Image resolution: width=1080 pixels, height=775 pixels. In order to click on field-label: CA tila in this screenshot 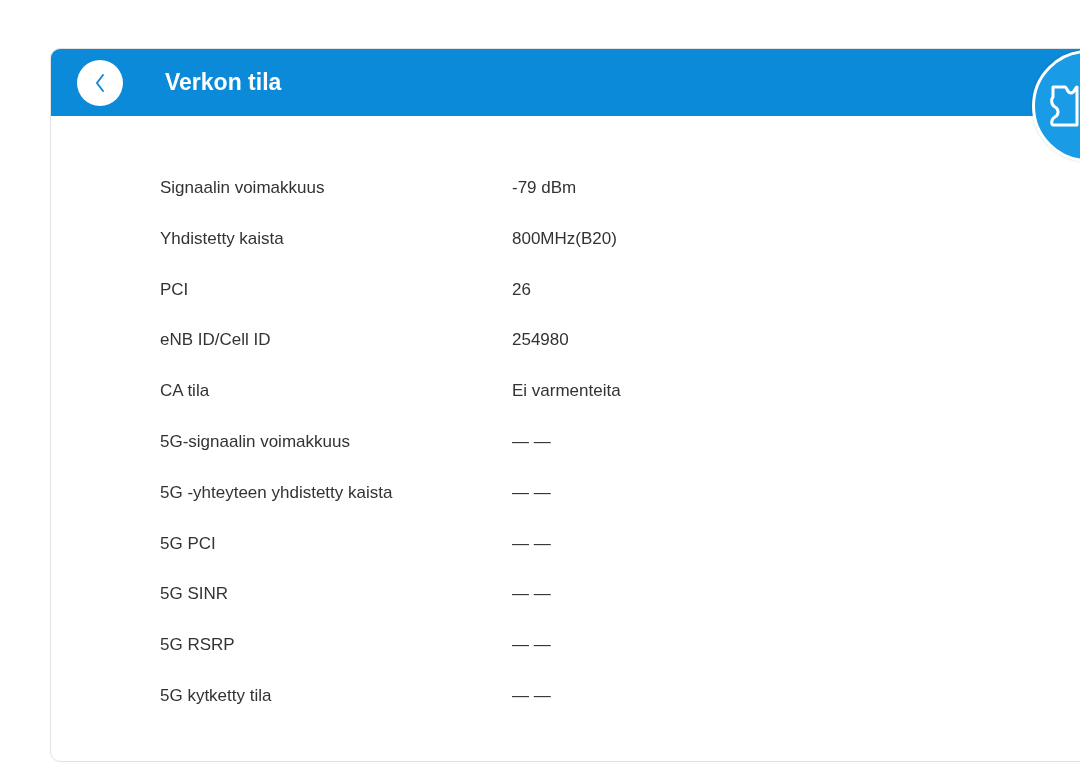, I will do `click(185, 391)`.